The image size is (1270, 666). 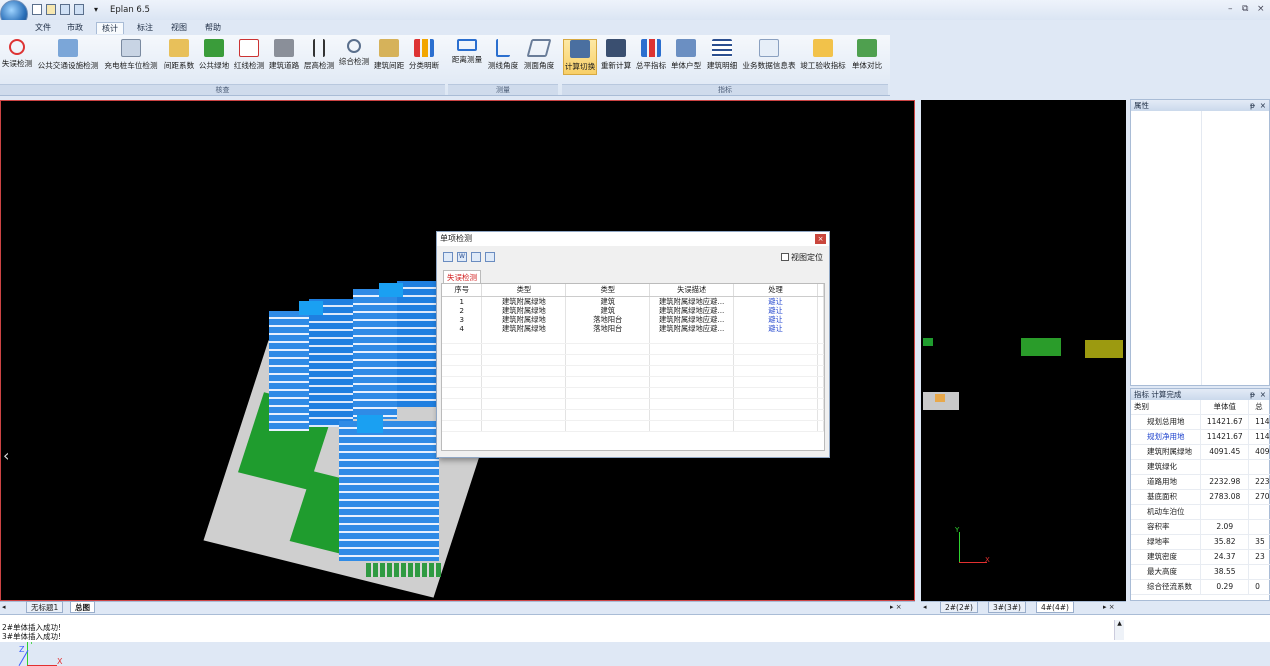 What do you see at coordinates (214, 57) in the screenshot?
I see `ribbon-public-green-button: 公共绿地` at bounding box center [214, 57].